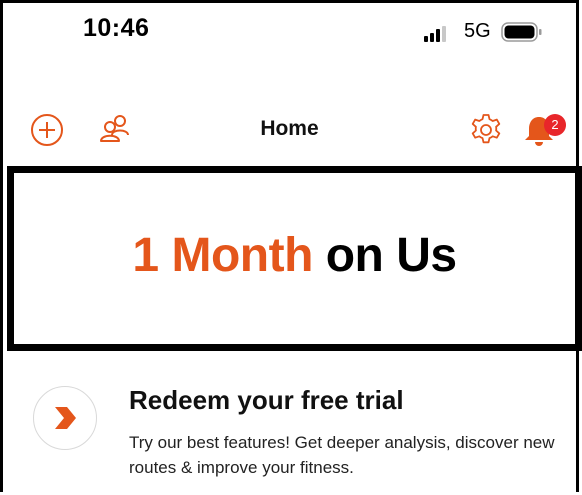 This screenshot has height=495, width=582. I want to click on top-nav: Home, so click(289, 131).